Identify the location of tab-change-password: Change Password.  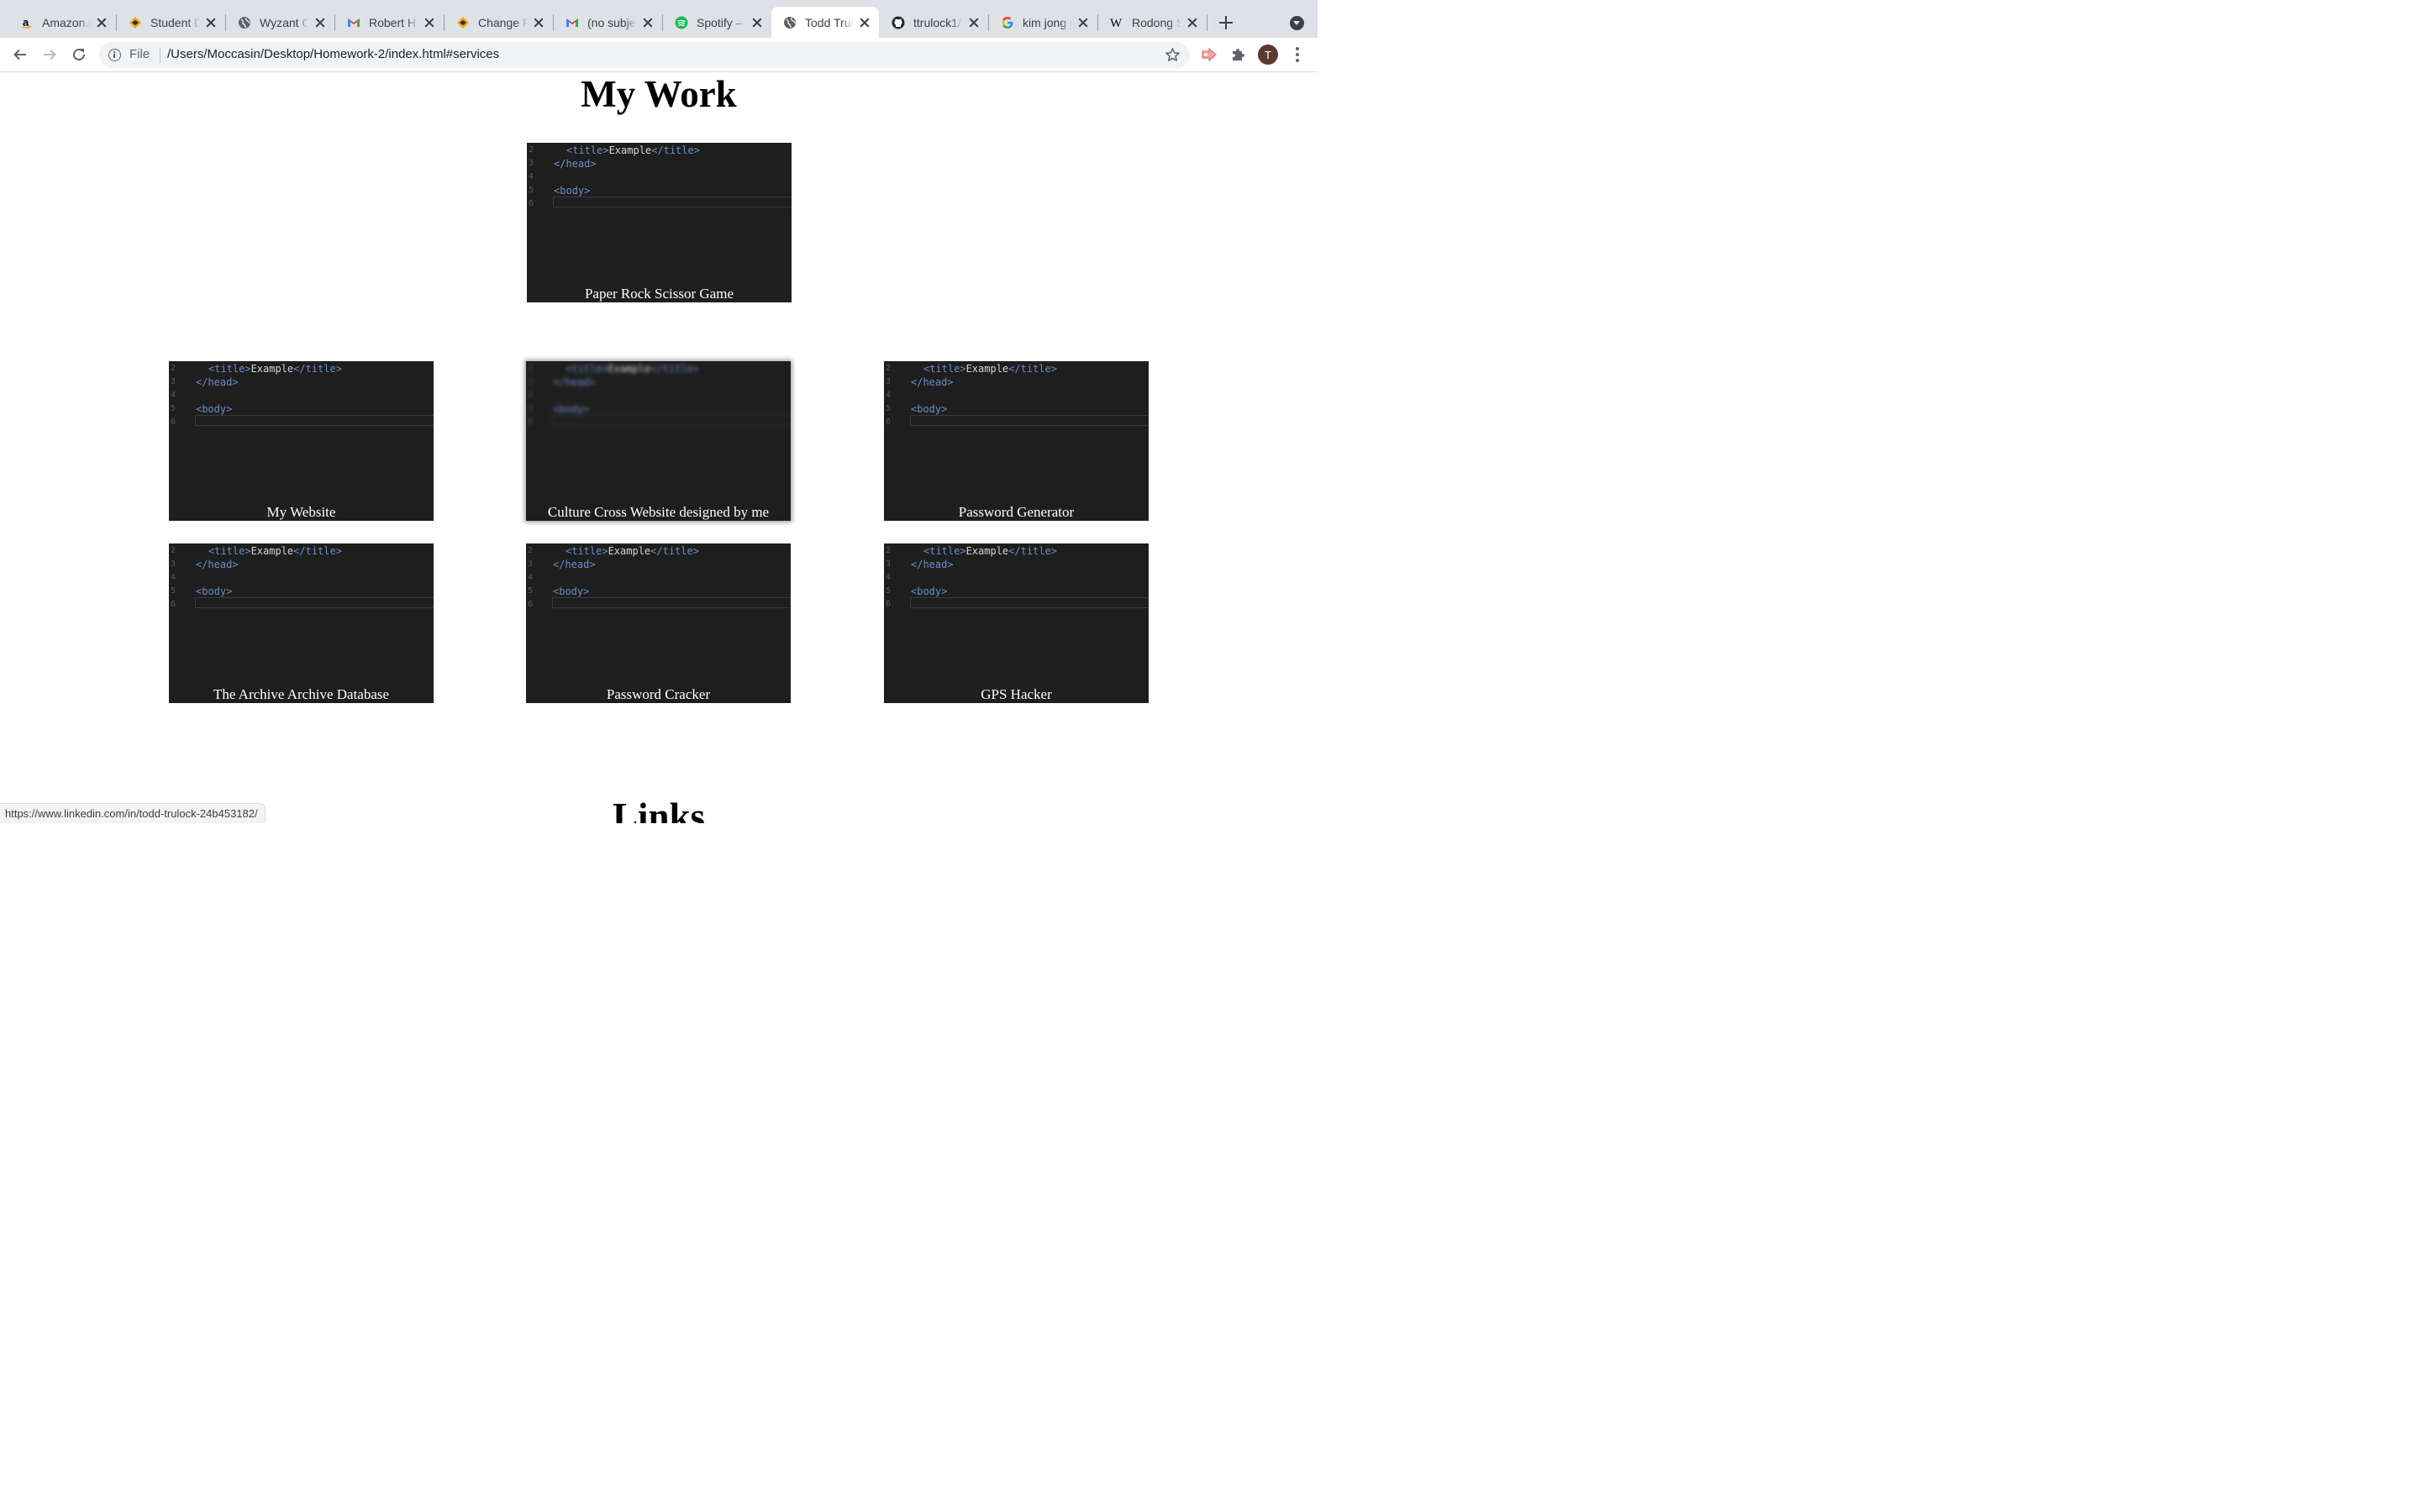
(499, 22).